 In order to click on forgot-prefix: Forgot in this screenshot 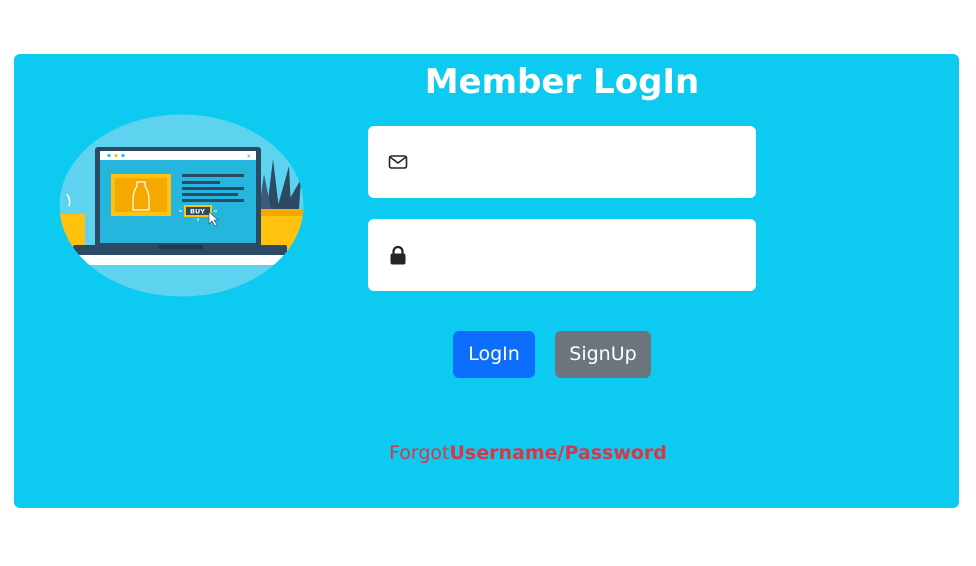, I will do `click(419, 453)`.